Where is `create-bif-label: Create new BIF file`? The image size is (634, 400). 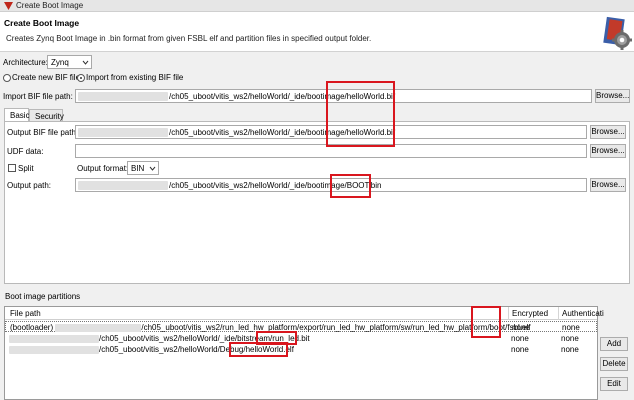
create-bif-label: Create new BIF file is located at coordinates (46, 77).